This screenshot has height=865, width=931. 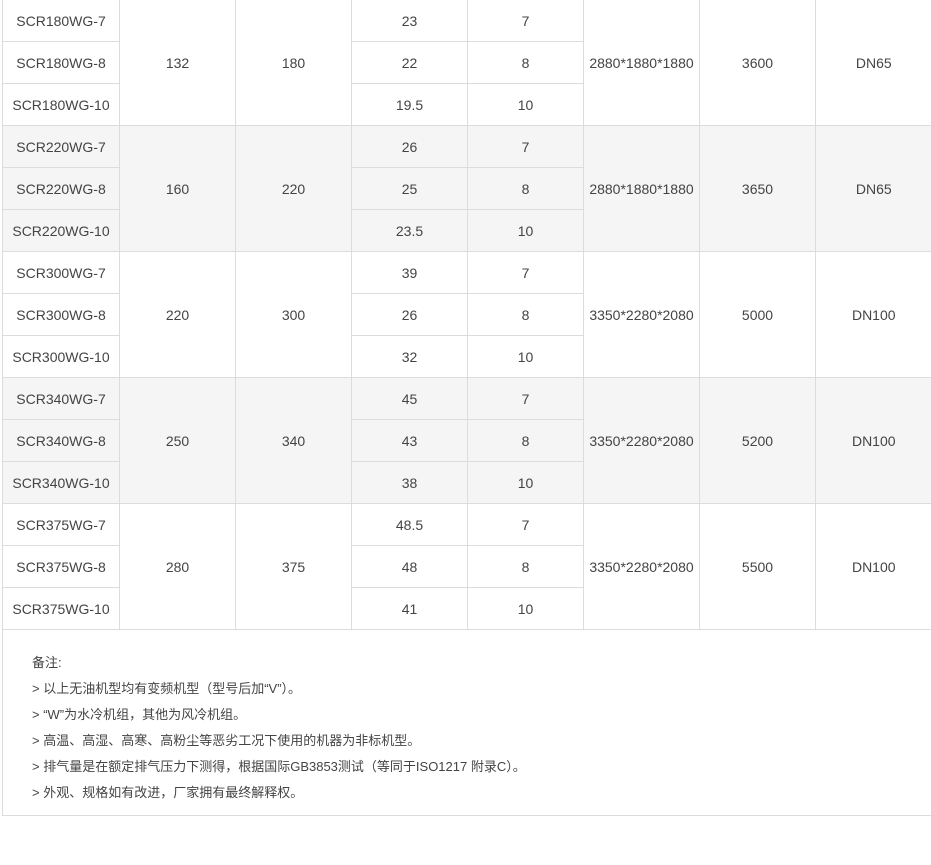 What do you see at coordinates (409, 608) in the screenshot?
I see `air-volume-cell: 41` at bounding box center [409, 608].